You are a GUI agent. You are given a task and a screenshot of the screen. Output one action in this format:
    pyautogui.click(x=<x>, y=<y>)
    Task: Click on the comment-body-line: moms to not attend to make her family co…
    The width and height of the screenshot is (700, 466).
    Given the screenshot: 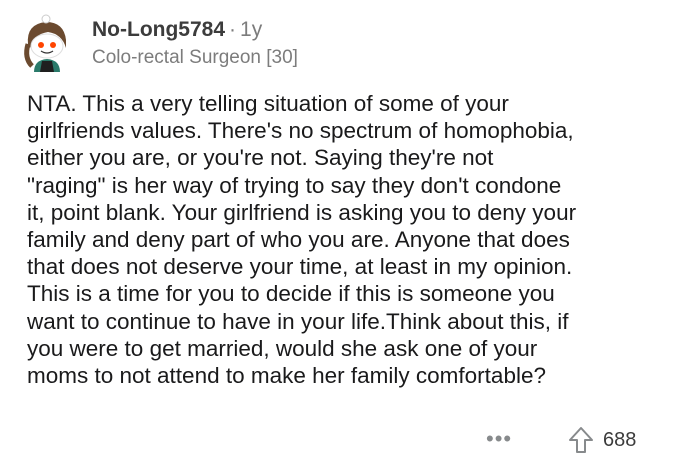 What is the action you would take?
    pyautogui.click(x=286, y=376)
    